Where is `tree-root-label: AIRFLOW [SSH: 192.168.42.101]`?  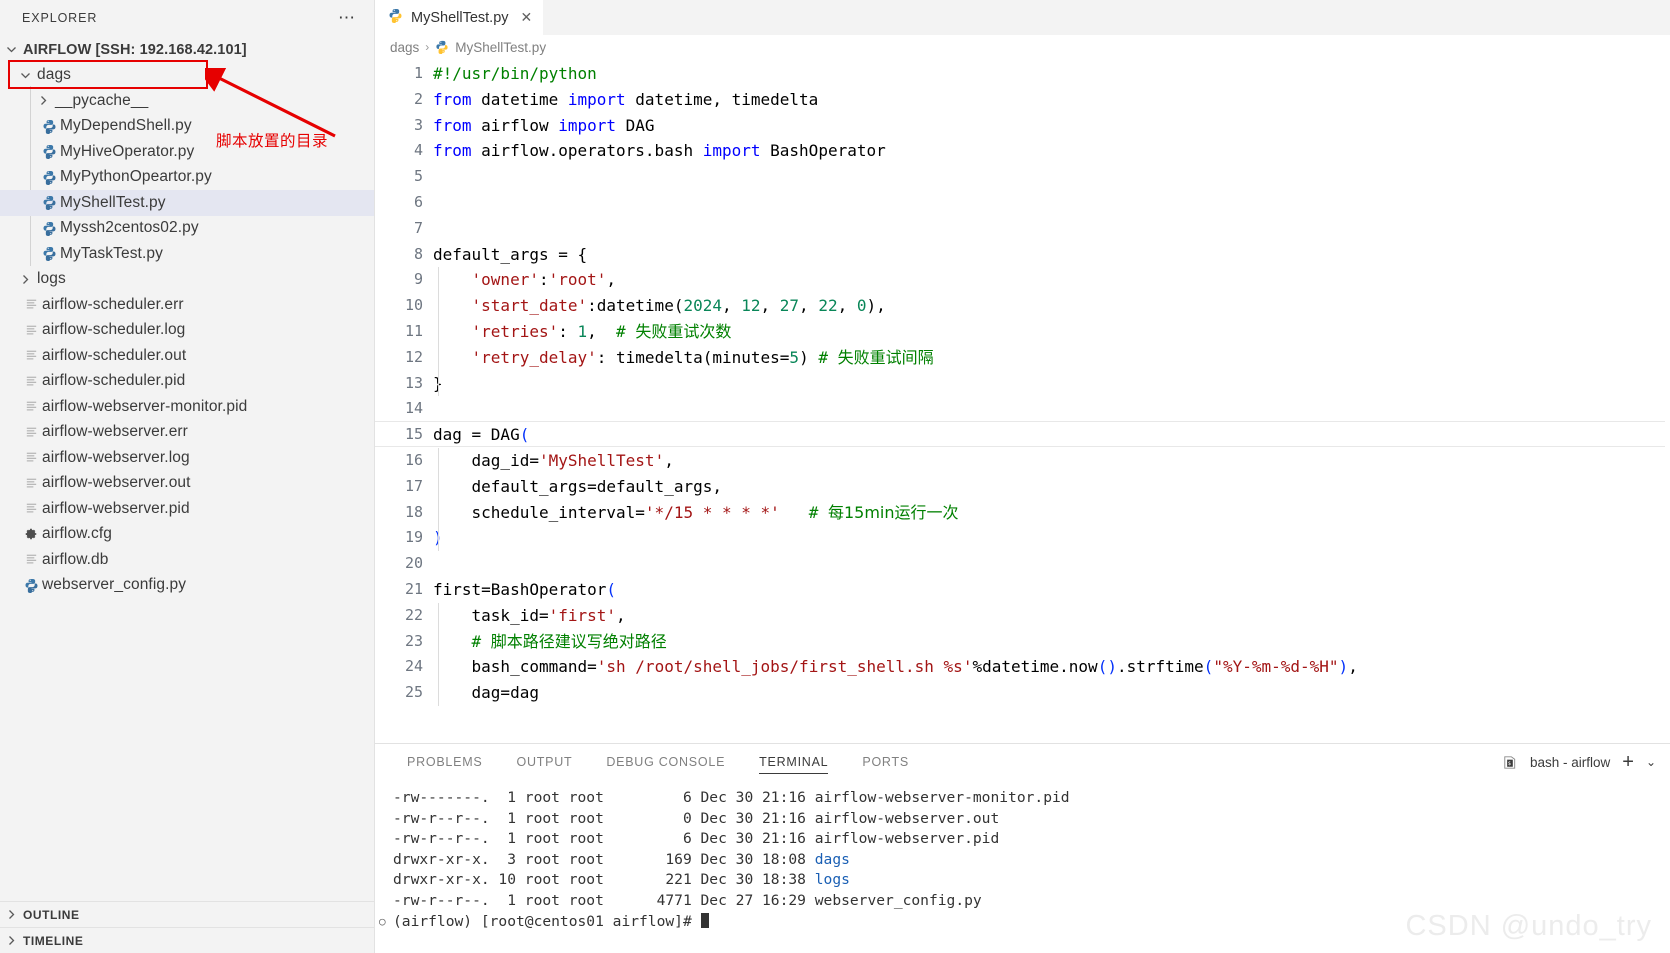
tree-root-label: AIRFLOW [SSH: 192.168.42.101] is located at coordinates (135, 49).